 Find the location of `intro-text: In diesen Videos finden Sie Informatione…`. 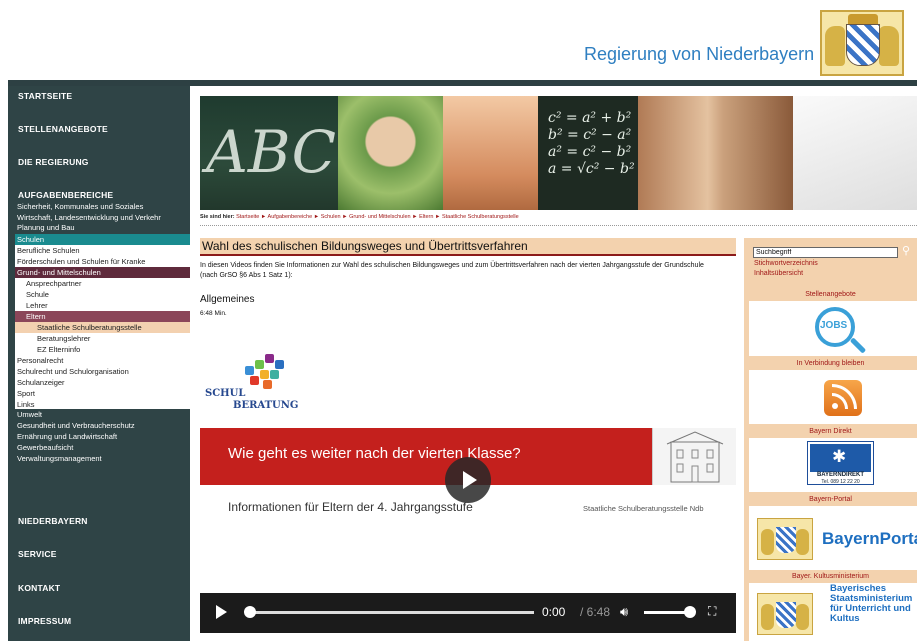

intro-text: In diesen Videos finden Sie Informatione… is located at coordinates (452, 270).